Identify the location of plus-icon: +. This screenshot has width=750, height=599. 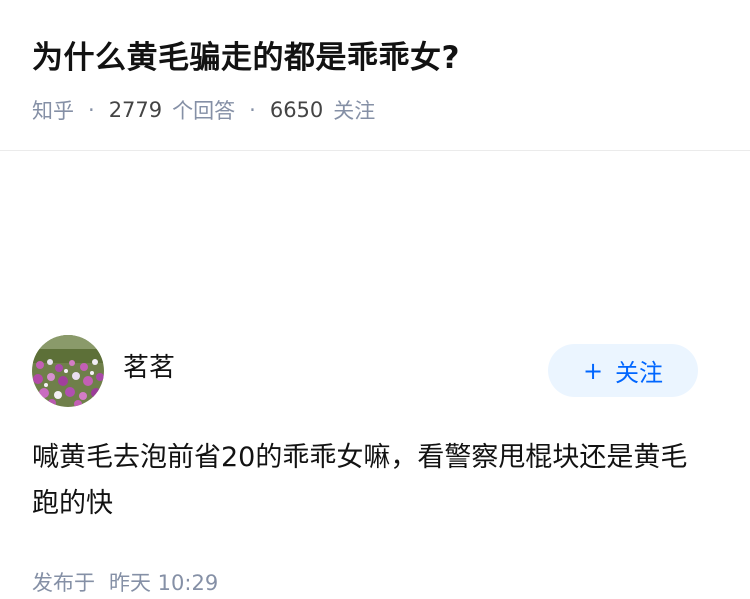
(593, 370).